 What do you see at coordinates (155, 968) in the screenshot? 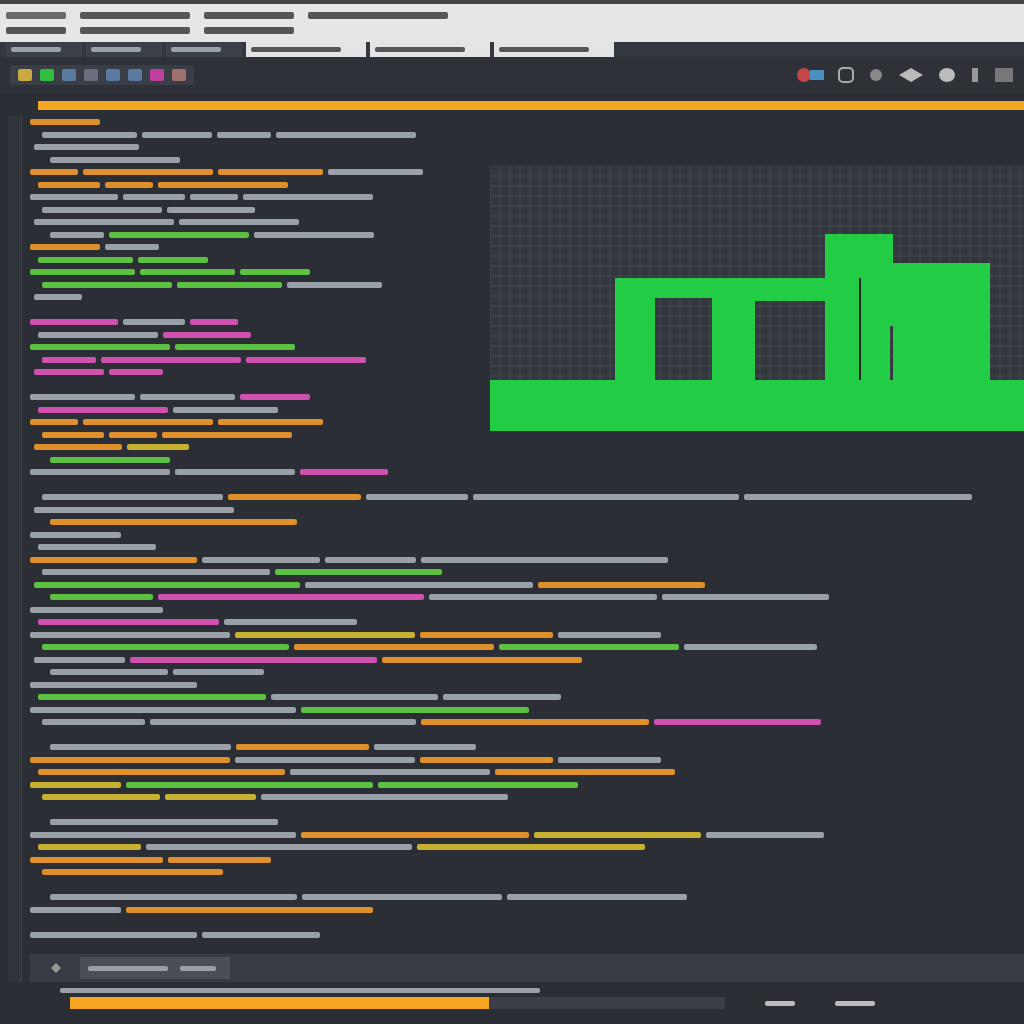
I see `panel-button` at bounding box center [155, 968].